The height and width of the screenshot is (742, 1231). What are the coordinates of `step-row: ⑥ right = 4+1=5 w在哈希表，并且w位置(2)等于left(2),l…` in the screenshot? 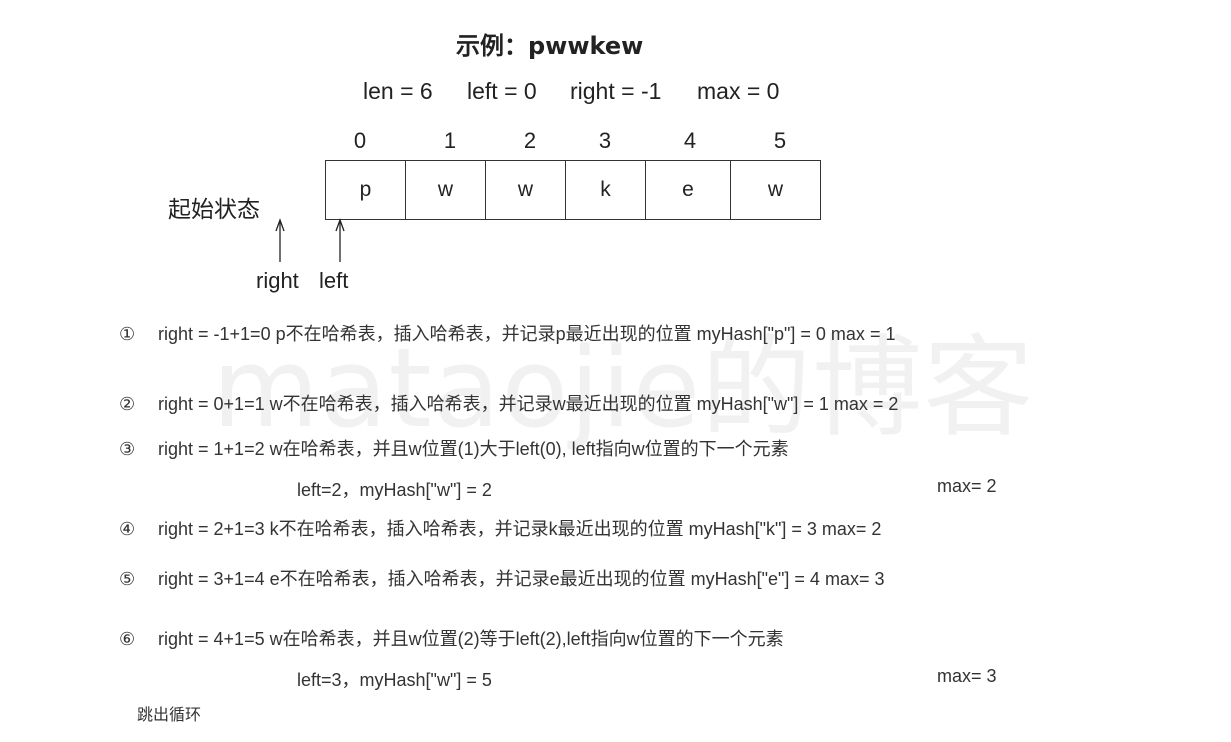 It's located at (451, 638).